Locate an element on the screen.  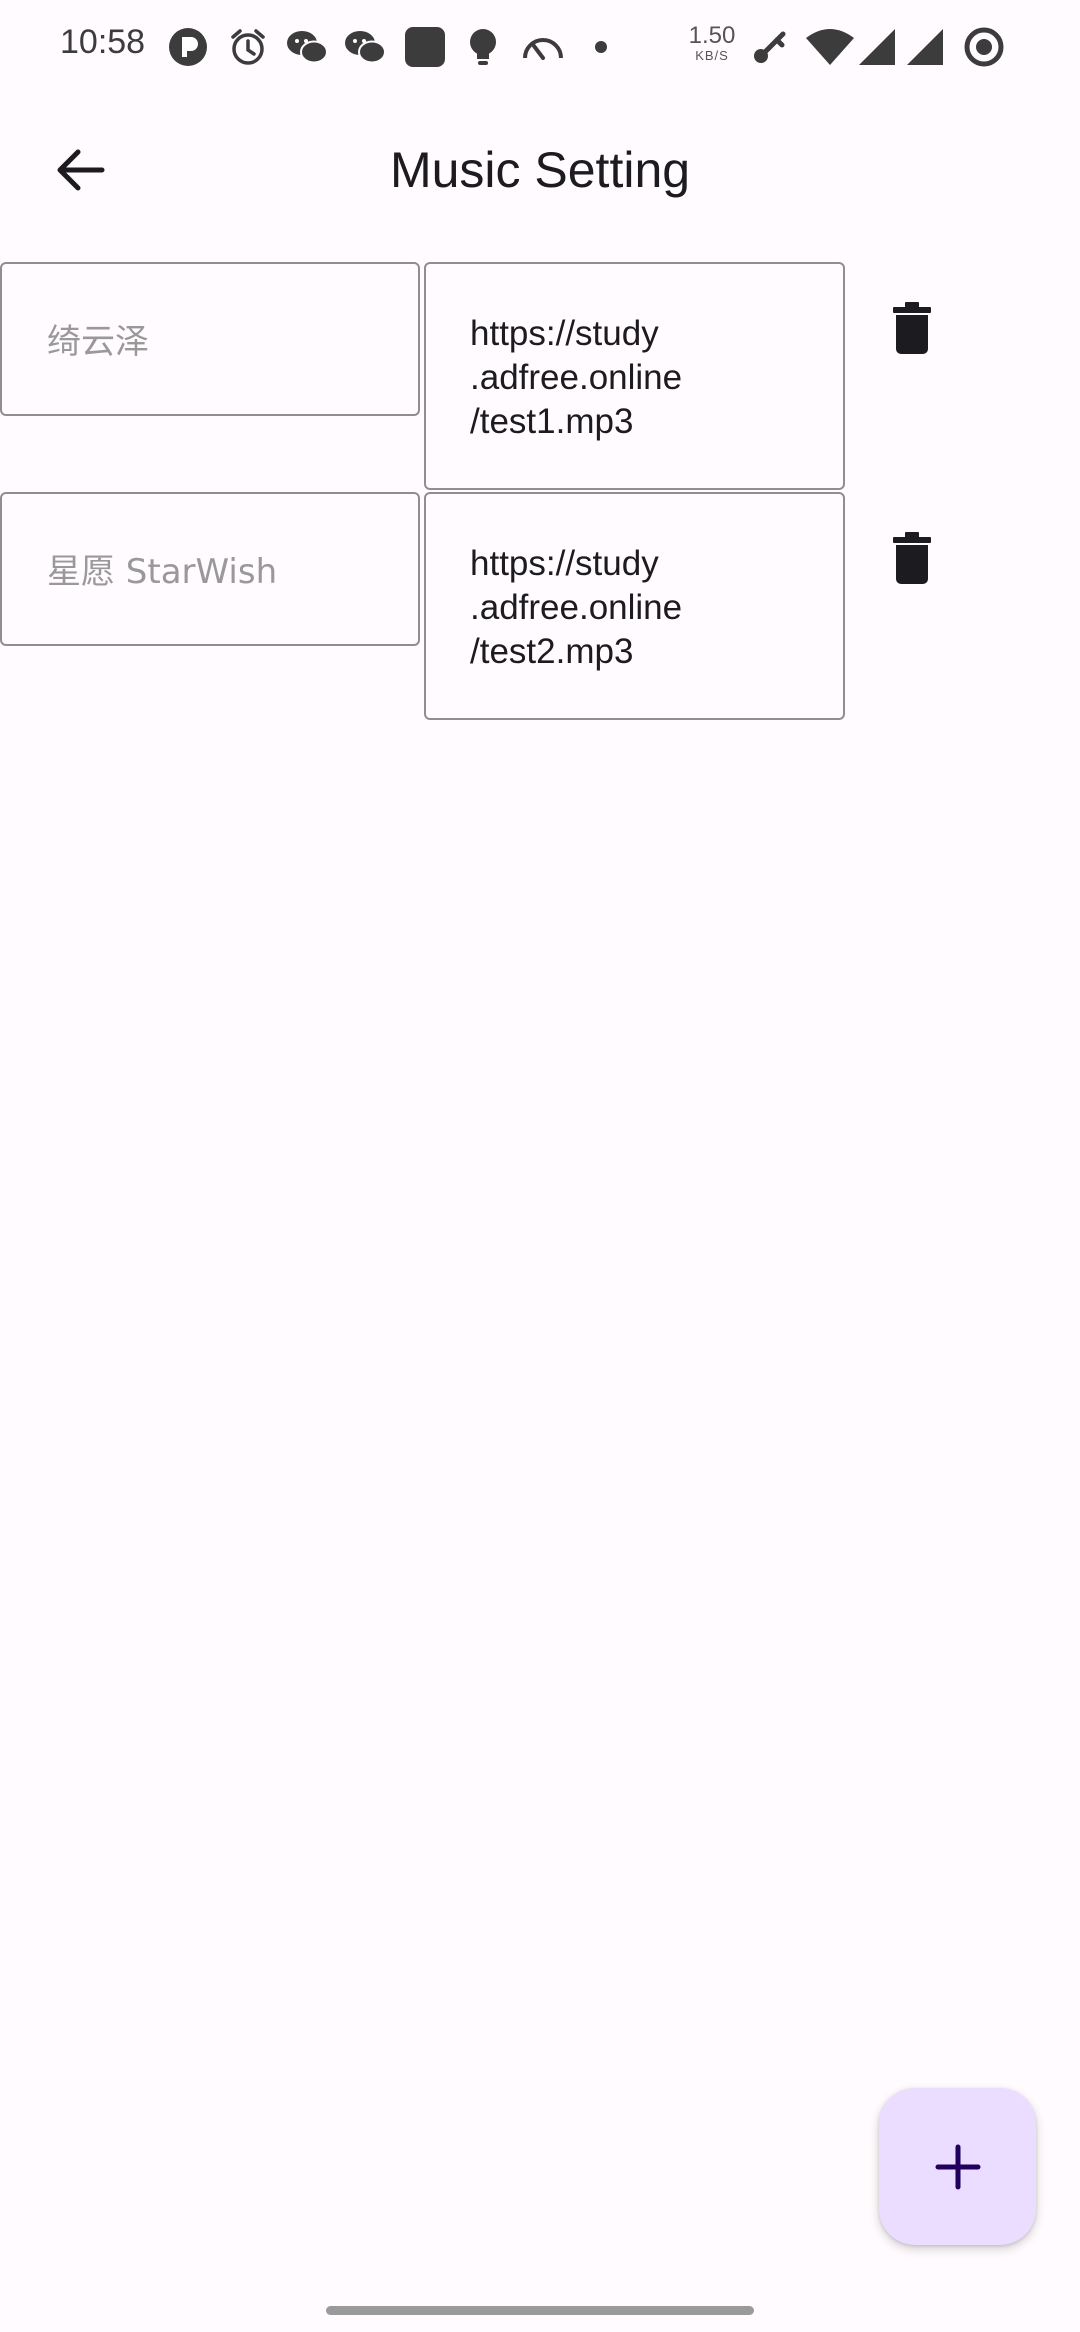
music-name-placeholder: 星愿 StarWish is located at coordinates (162, 572).